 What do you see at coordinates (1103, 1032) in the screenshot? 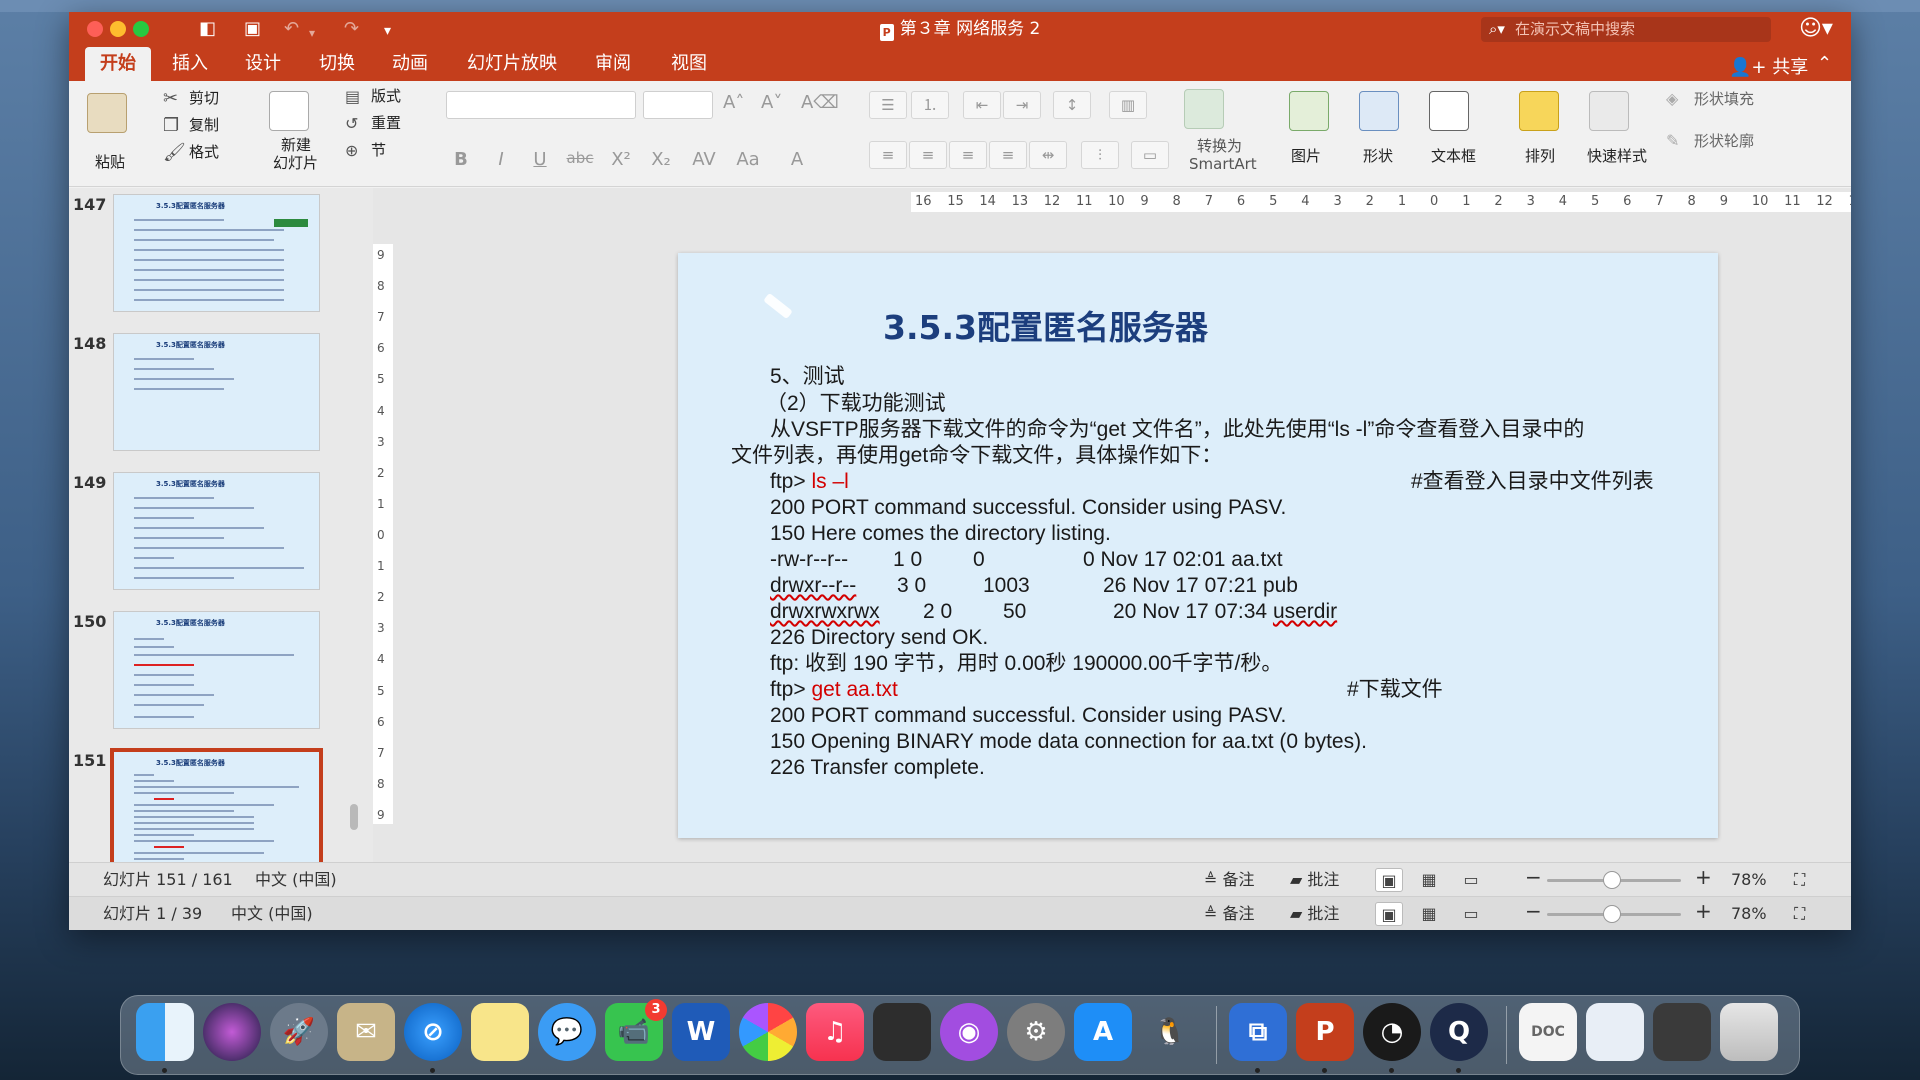
I see `app-store-icon: A` at bounding box center [1103, 1032].